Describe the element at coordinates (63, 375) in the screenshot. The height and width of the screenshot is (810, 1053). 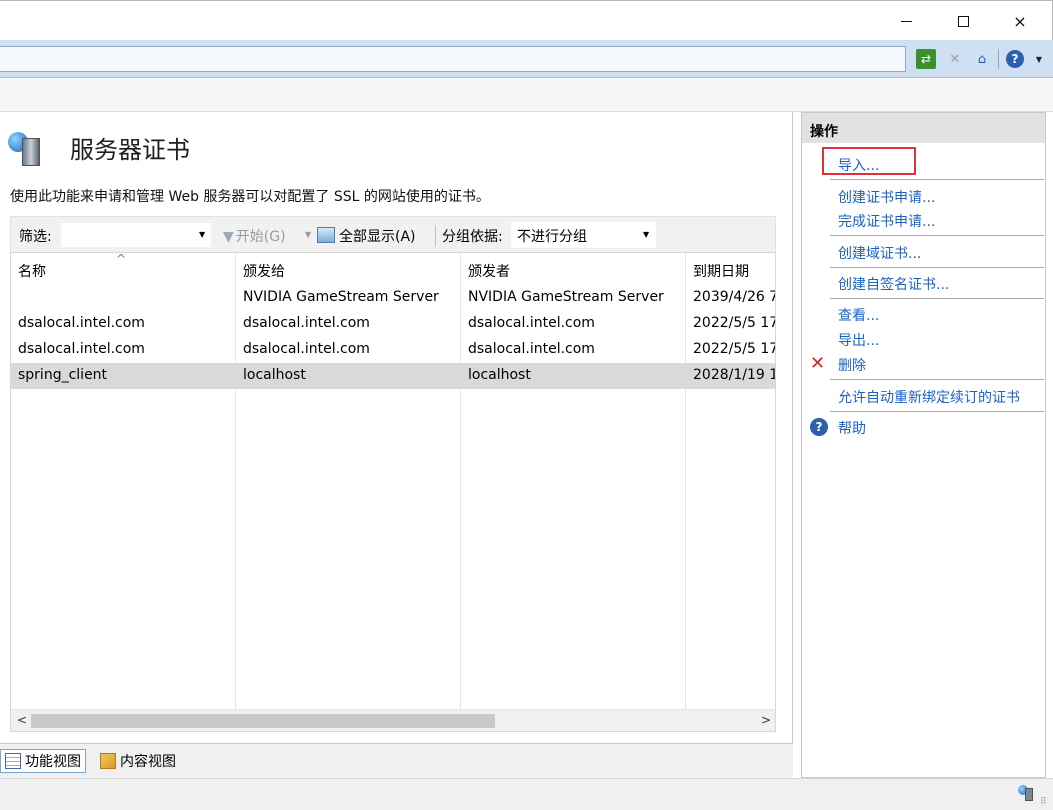
I see `cell-name: spring_client` at that location.